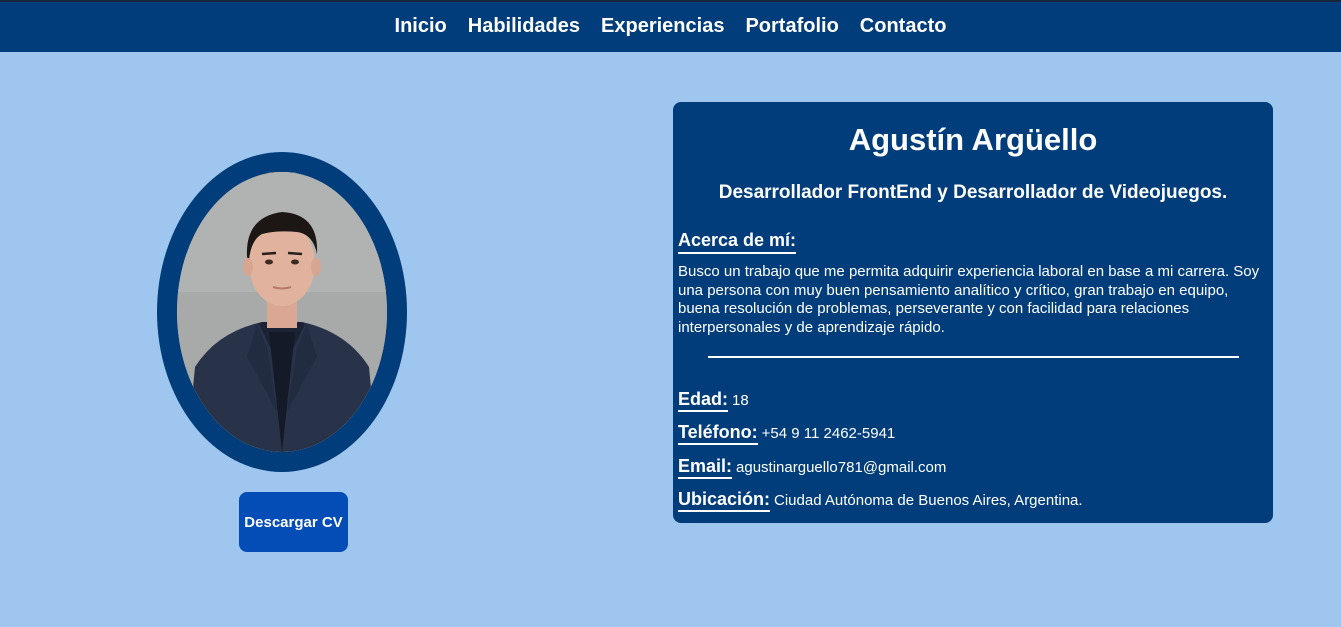  Describe the element at coordinates (421, 27) in the screenshot. I see `nav-link-inicio: Inicio` at that location.